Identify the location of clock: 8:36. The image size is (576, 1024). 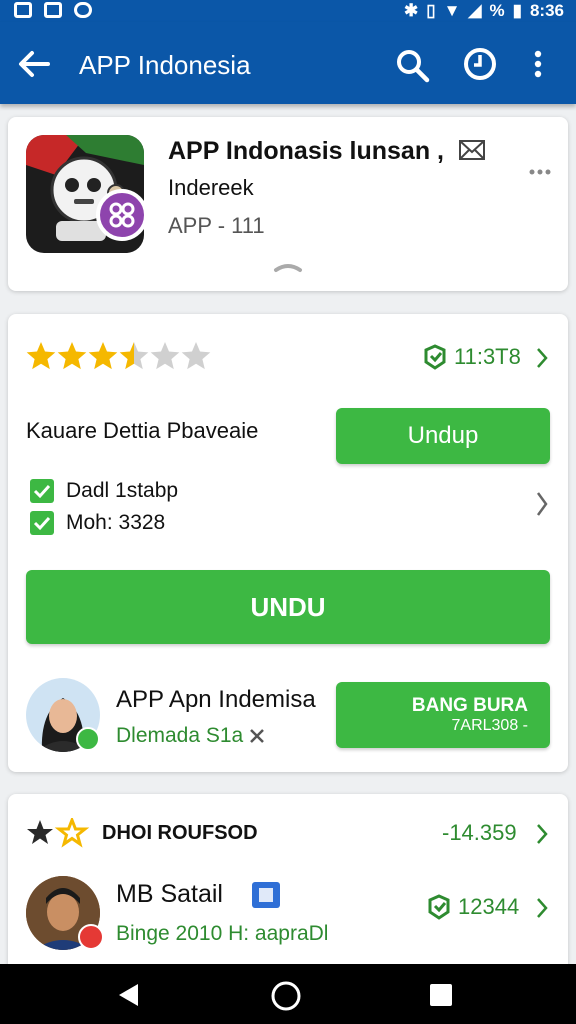
(546, 10).